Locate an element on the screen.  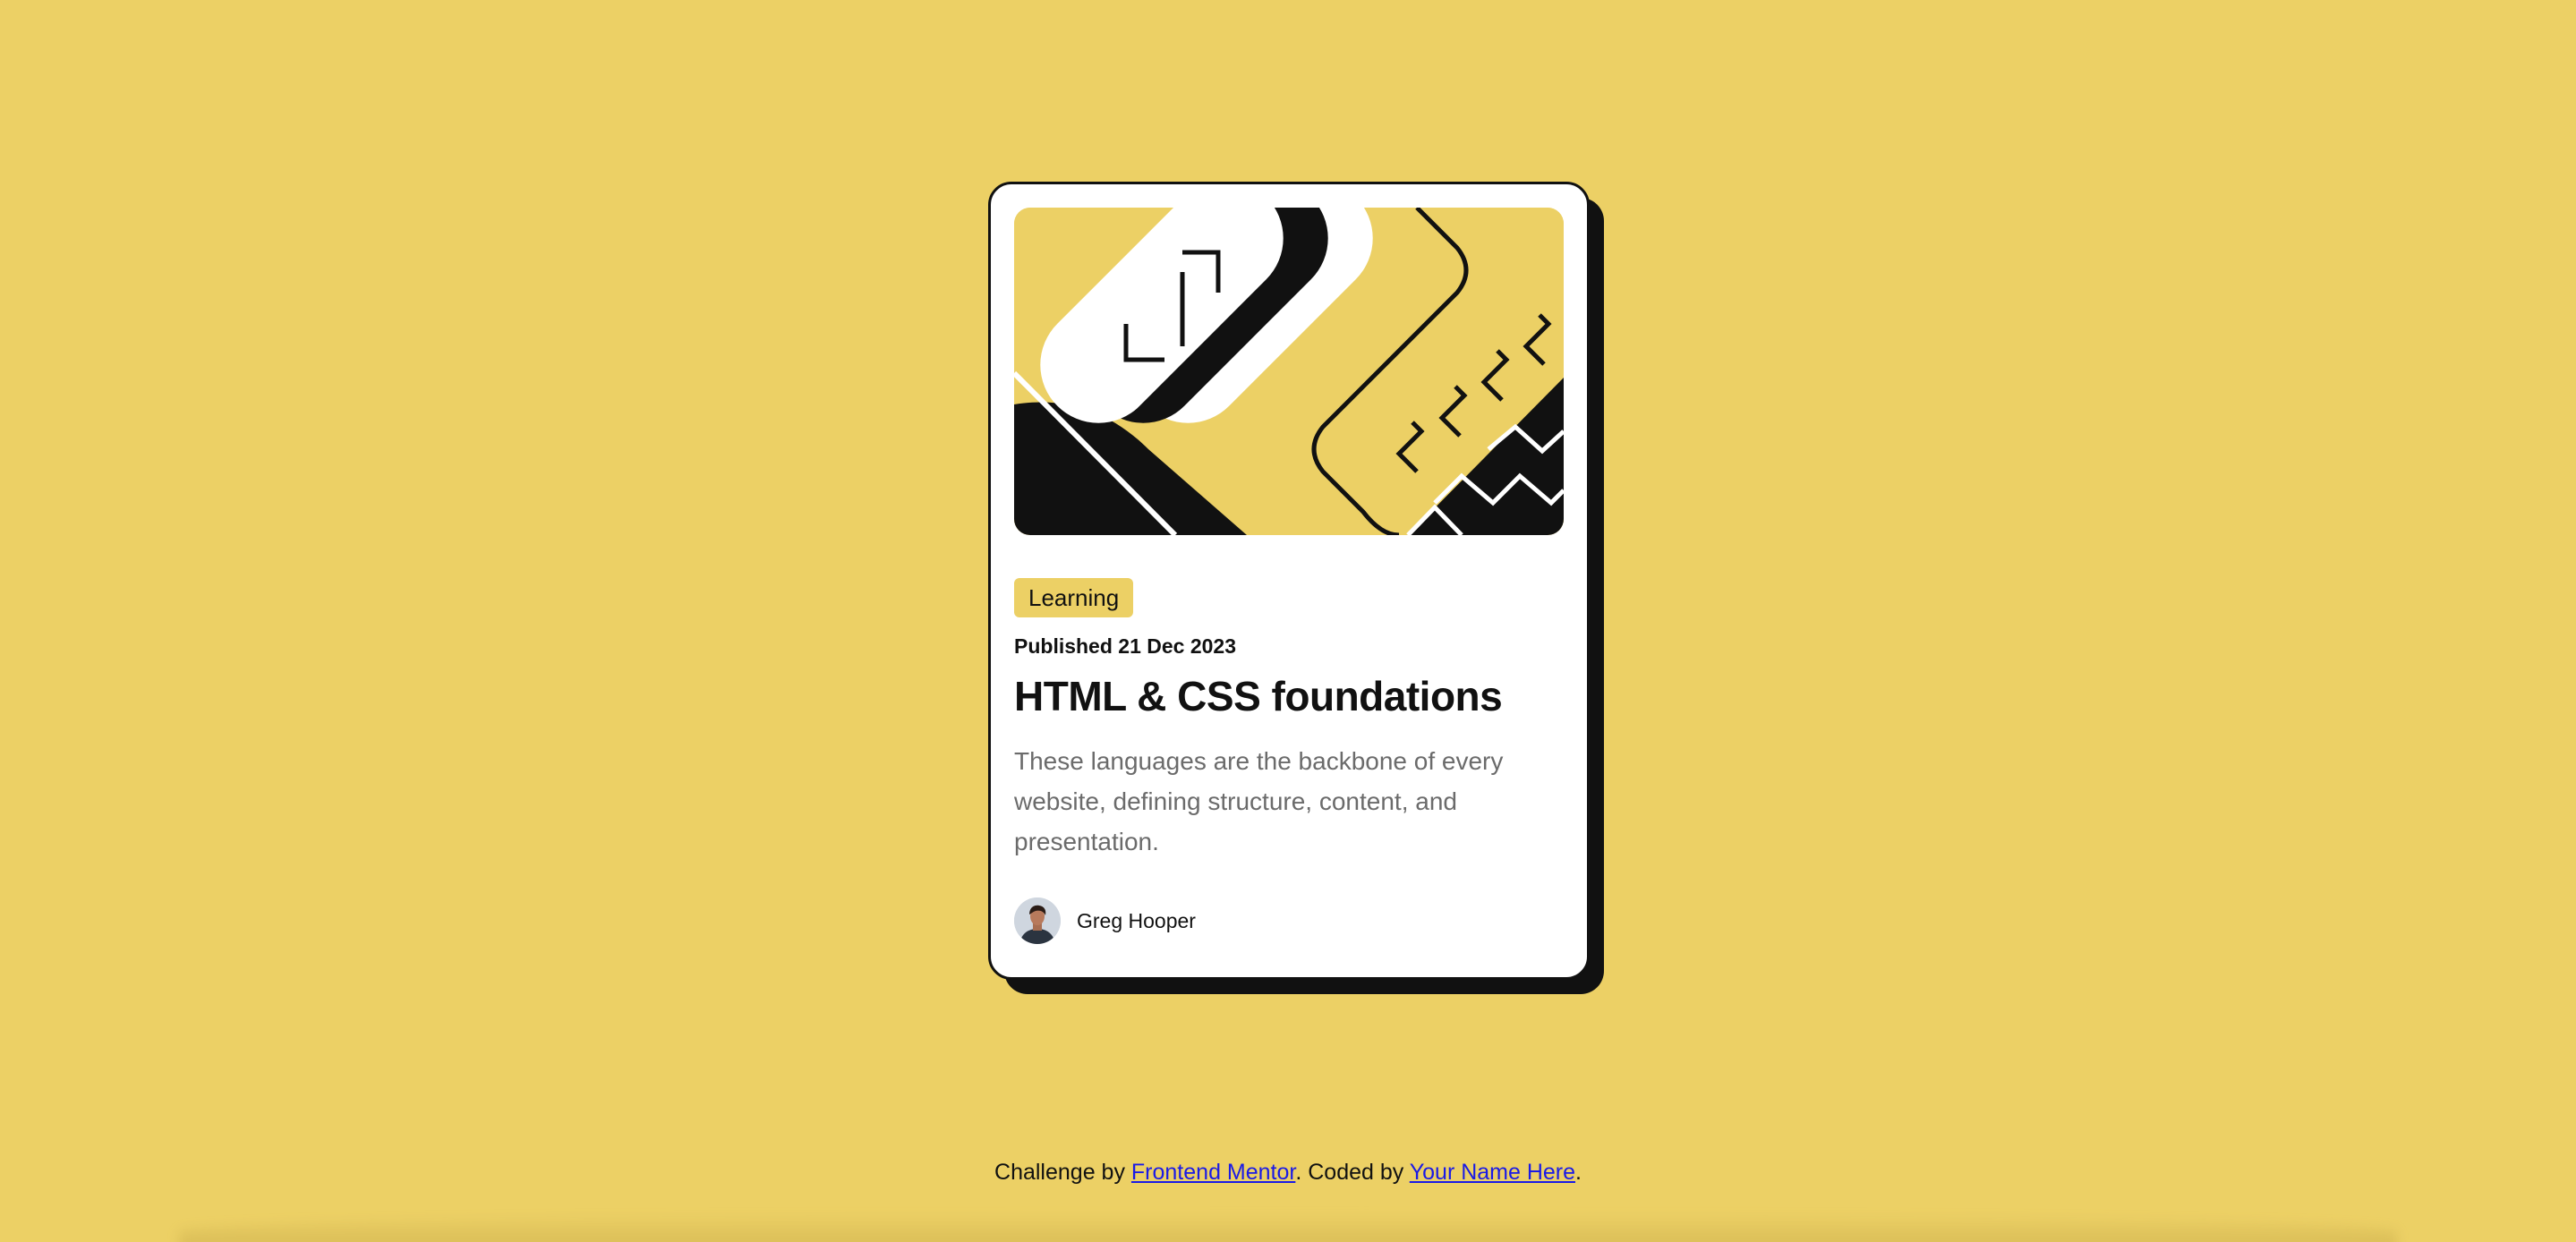
category-tag: Learning is located at coordinates (1074, 597).